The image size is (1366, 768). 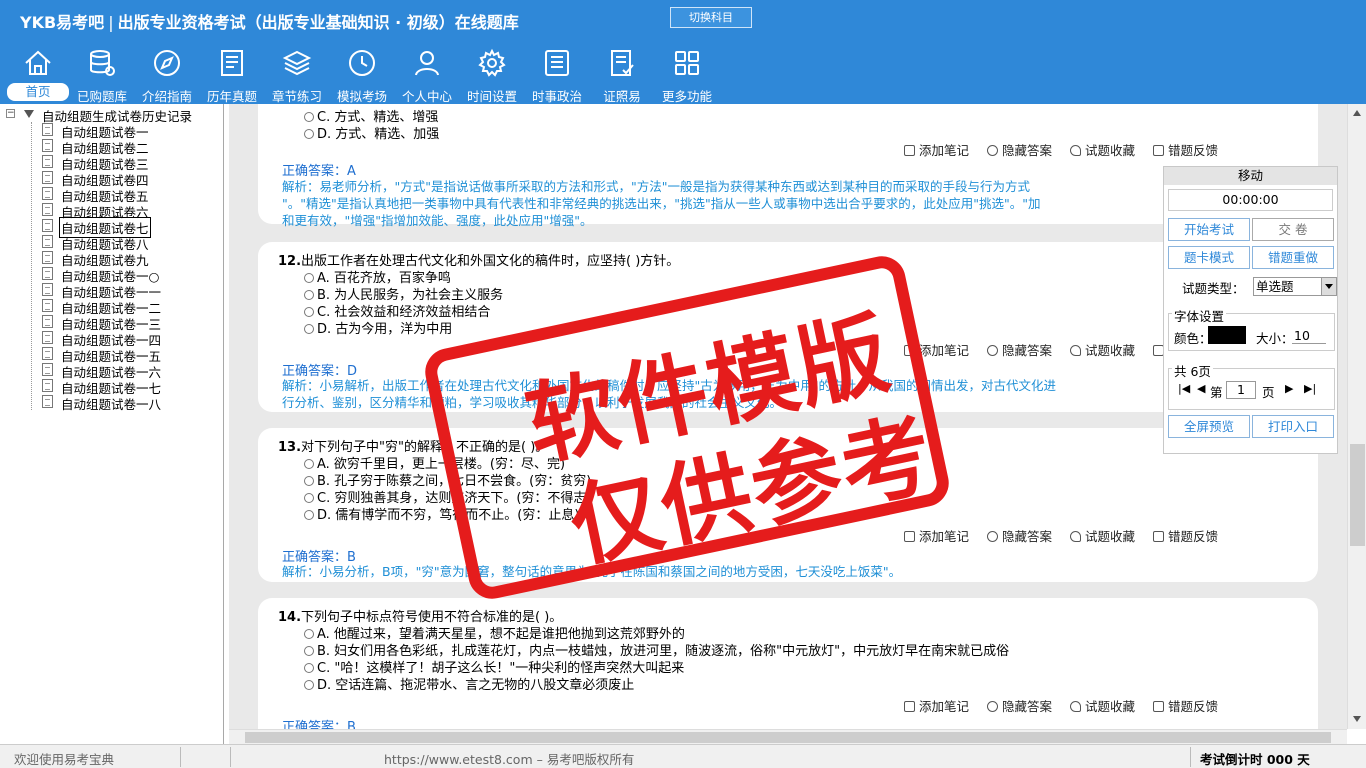 I want to click on status-divider, so click(x=1190, y=757).